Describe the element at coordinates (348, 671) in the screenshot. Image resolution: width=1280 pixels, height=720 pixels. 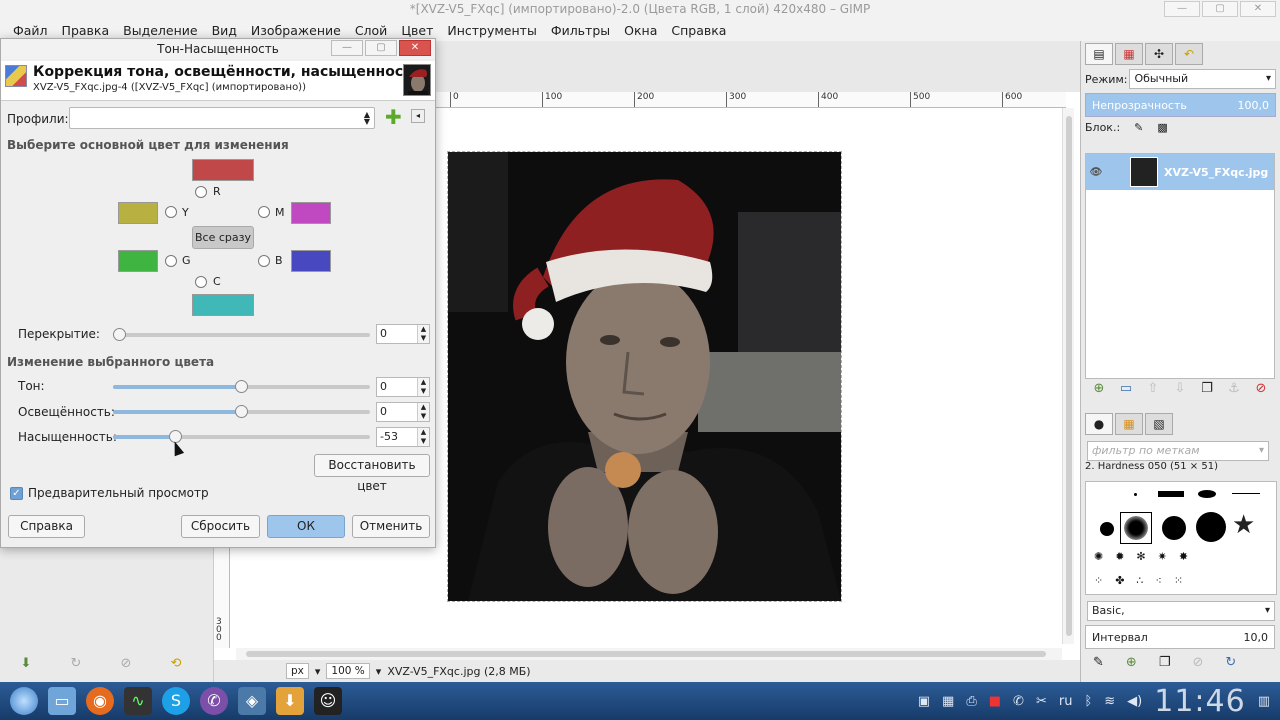
I see `zoom-select: 100 %` at that location.